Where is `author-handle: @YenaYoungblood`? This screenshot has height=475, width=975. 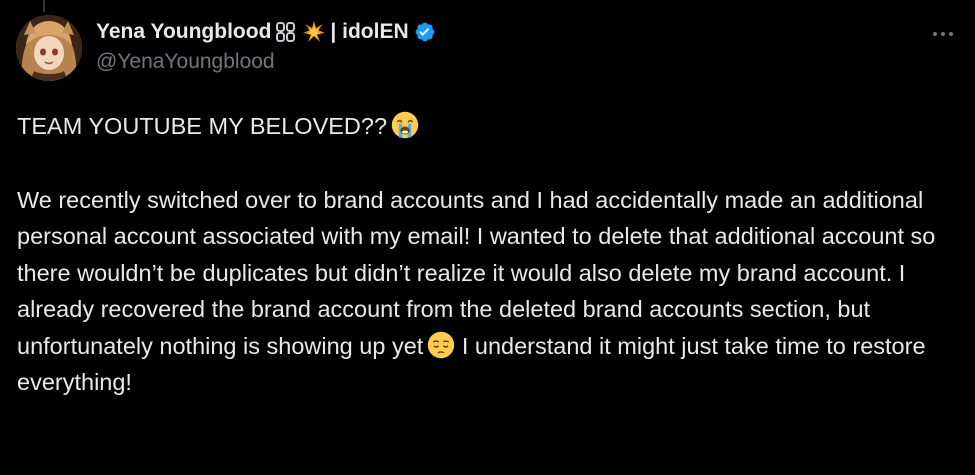 author-handle: @YenaYoungblood is located at coordinates (527, 62).